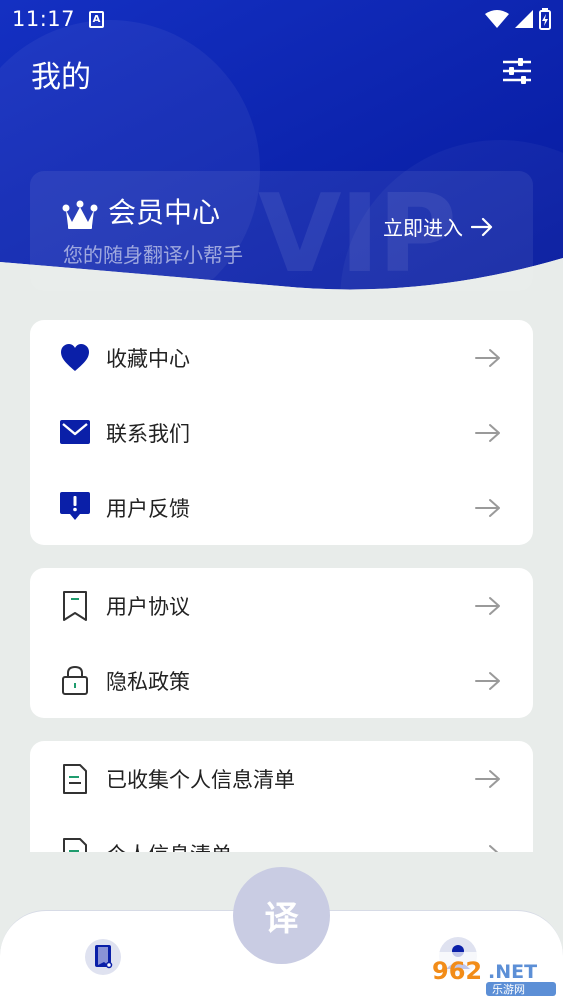  I want to click on menu-row-feedback: 用户反馈, so click(281, 507).